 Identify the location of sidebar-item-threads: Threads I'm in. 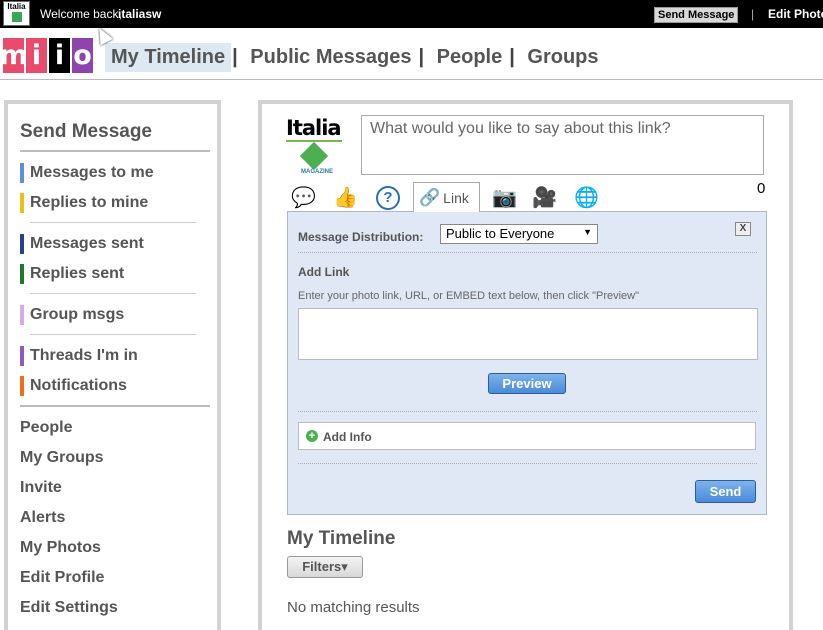
(79, 356).